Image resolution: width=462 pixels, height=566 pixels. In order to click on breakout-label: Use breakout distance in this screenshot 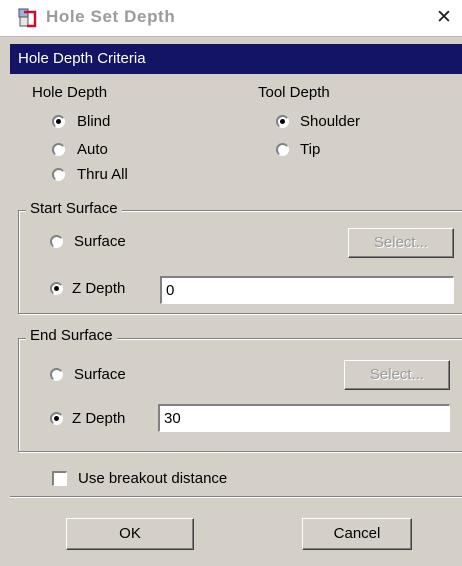, I will do `click(153, 478)`.